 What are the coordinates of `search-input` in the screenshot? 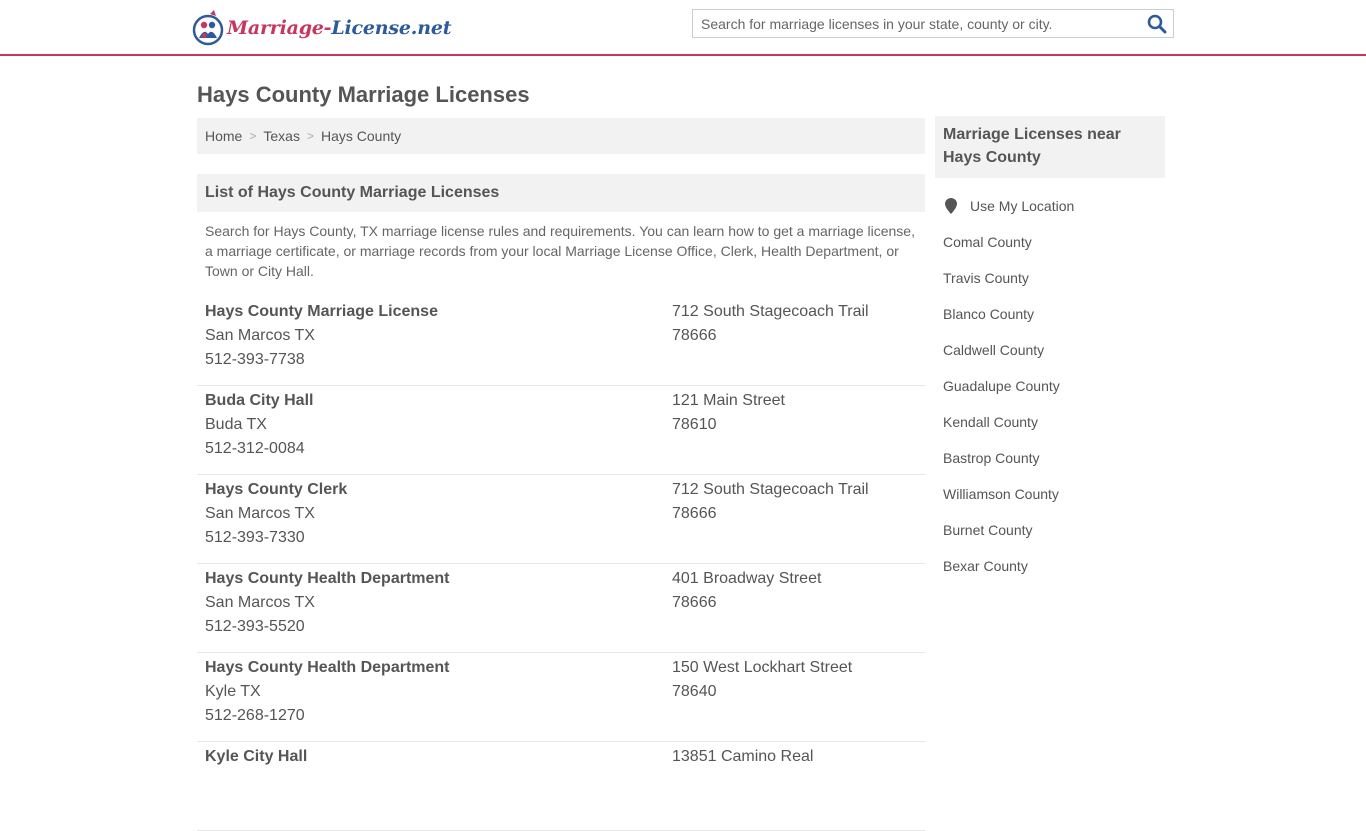 It's located at (917, 23).